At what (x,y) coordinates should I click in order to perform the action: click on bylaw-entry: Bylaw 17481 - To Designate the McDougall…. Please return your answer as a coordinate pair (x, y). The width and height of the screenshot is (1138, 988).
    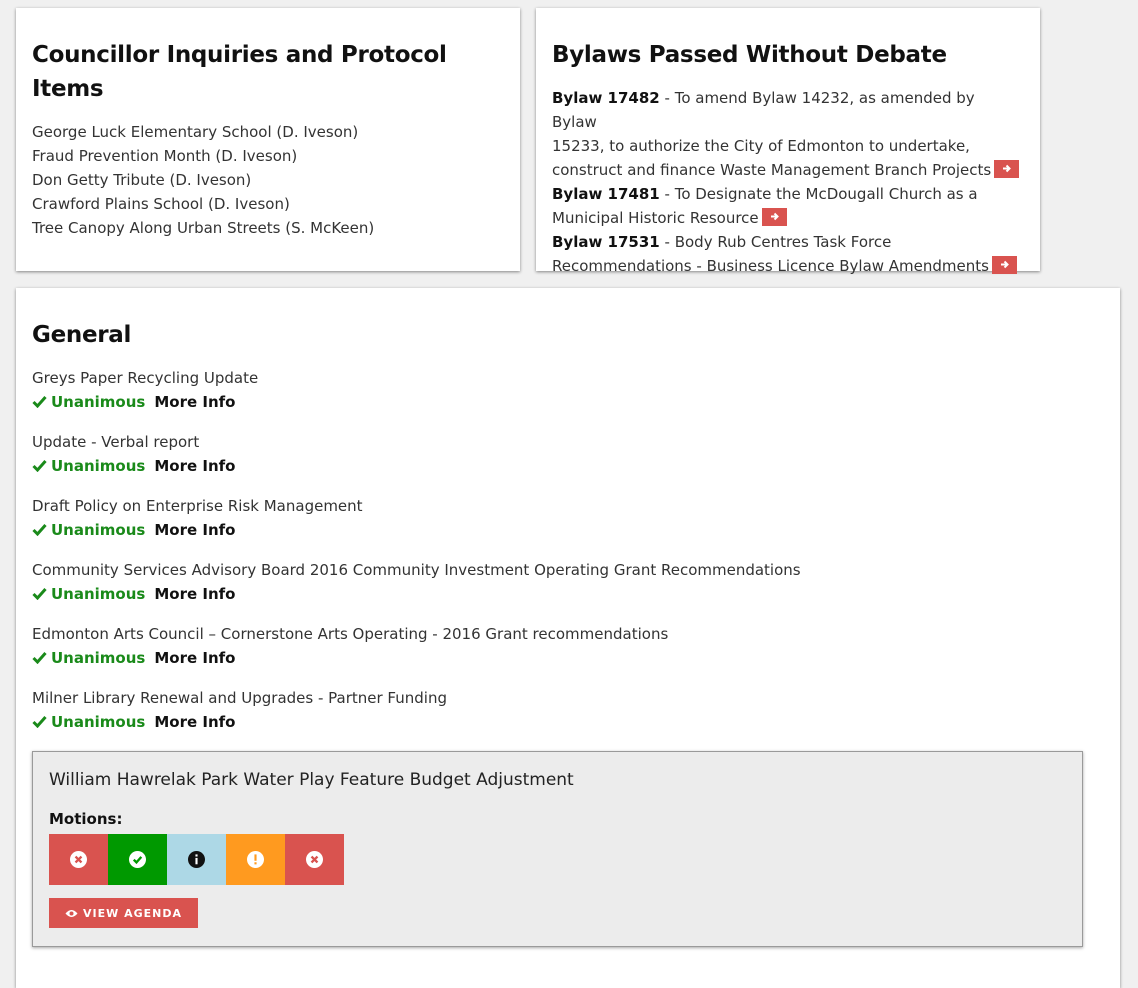
    Looking at the image, I should click on (788, 206).